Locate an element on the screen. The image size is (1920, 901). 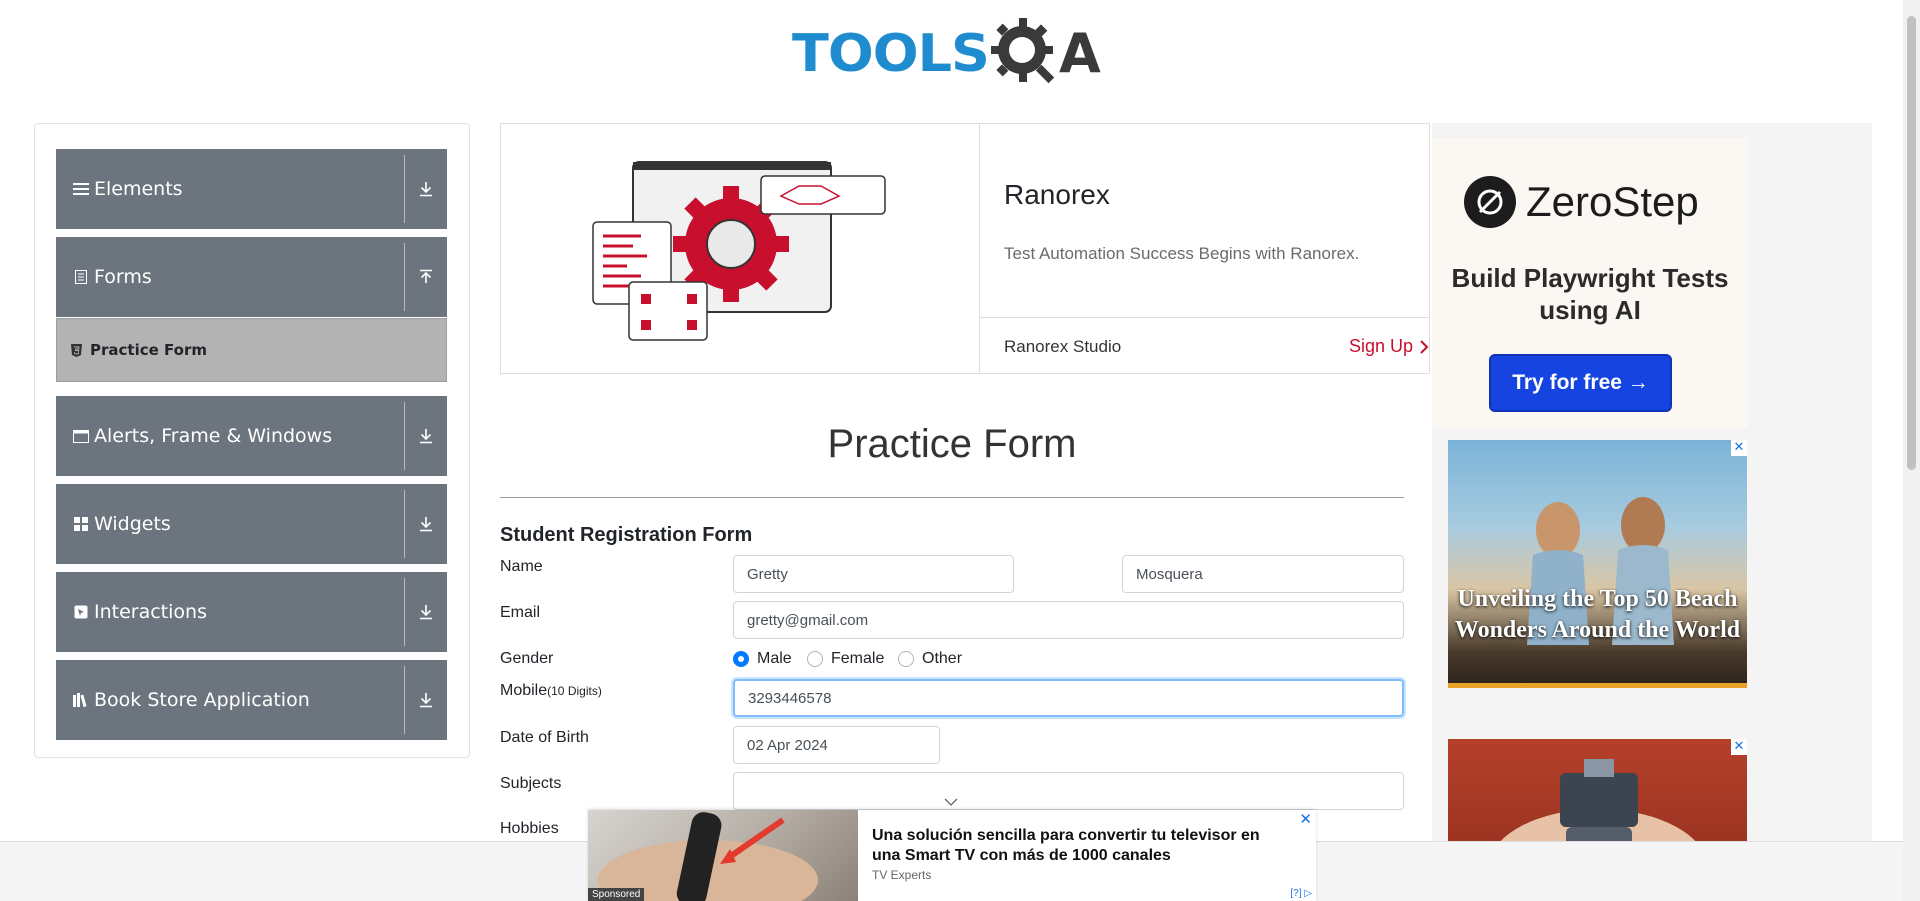
gender-radio-other: Other is located at coordinates (930, 659).